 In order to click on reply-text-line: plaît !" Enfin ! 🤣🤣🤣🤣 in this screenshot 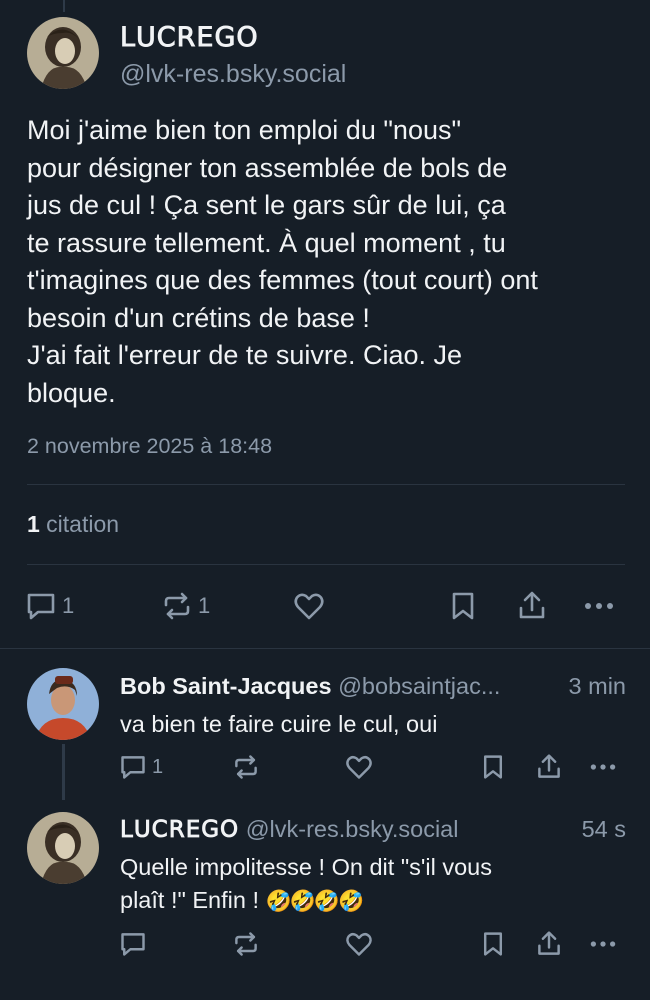, I will do `click(370, 901)`.